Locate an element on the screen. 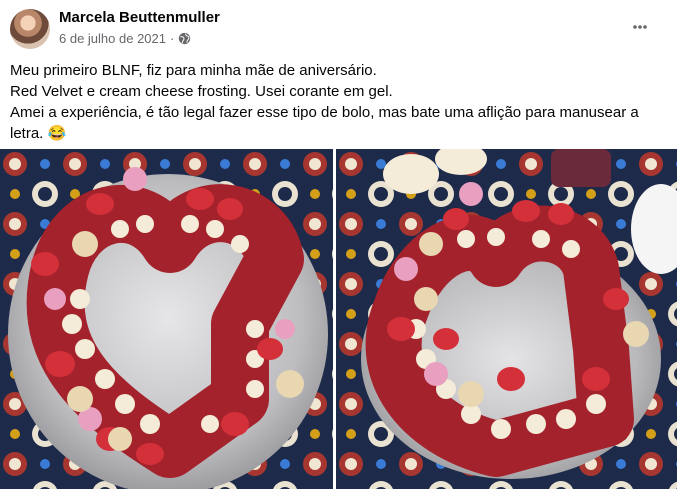  author-avatar is located at coordinates (30, 29).